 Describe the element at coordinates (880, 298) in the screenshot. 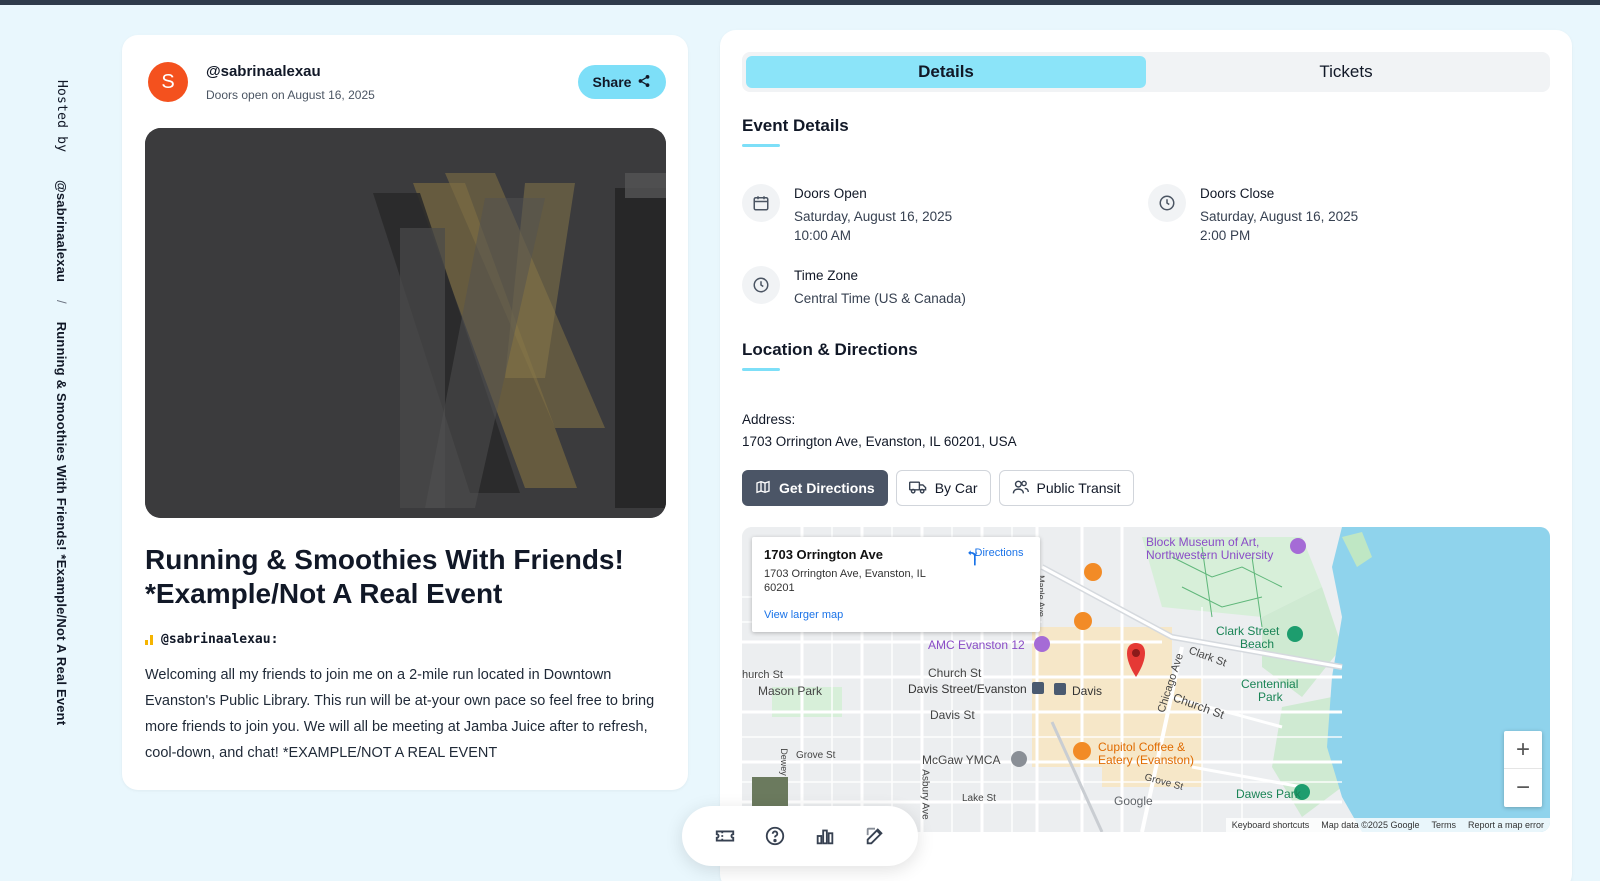

I see `time-zone-value: Central Time (US & Canada)` at that location.